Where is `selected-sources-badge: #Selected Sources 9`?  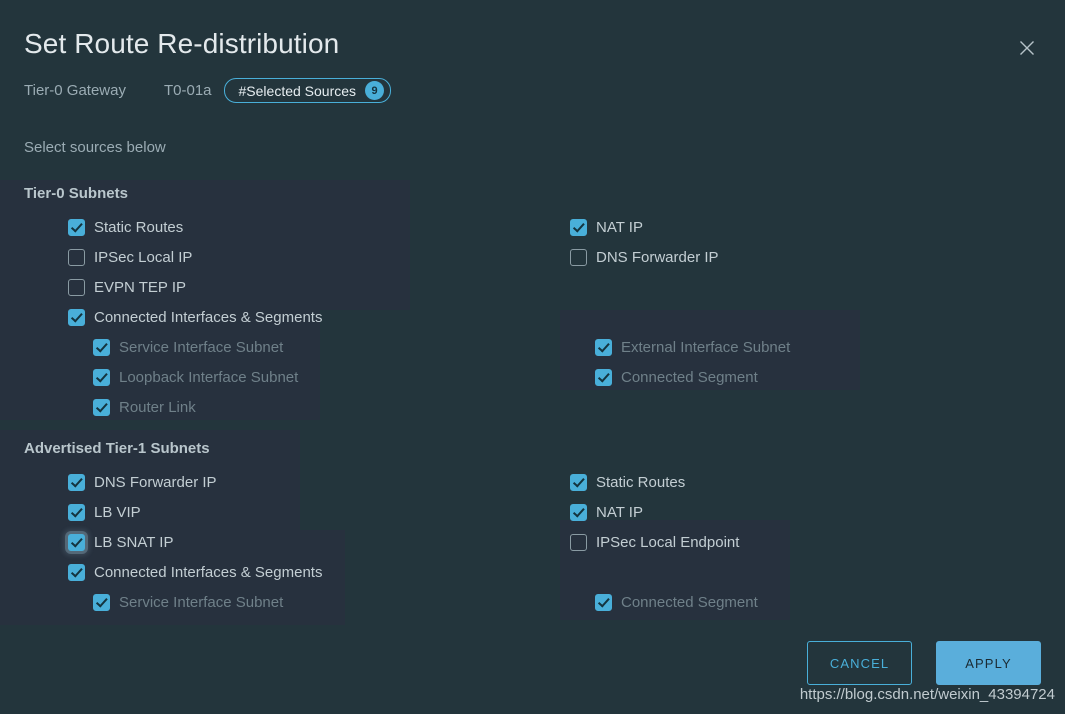
selected-sources-badge: #Selected Sources 9 is located at coordinates (307, 90).